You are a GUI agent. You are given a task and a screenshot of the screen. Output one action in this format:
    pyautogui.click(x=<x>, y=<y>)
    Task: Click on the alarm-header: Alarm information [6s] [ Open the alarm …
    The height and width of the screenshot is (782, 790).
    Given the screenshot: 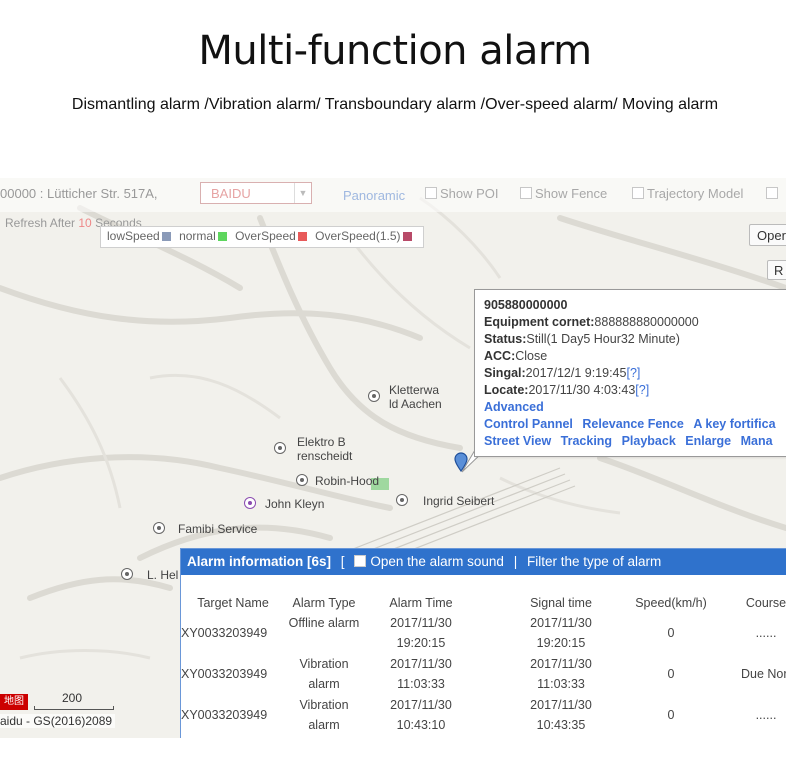 What is the action you would take?
    pyautogui.click(x=483, y=562)
    